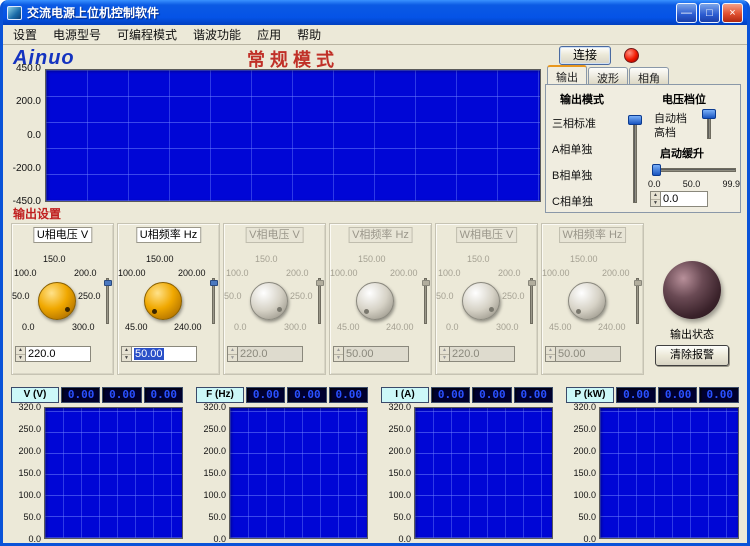  I want to click on knob-value-input: ▲ ▼ 220.0, so click(53, 354).